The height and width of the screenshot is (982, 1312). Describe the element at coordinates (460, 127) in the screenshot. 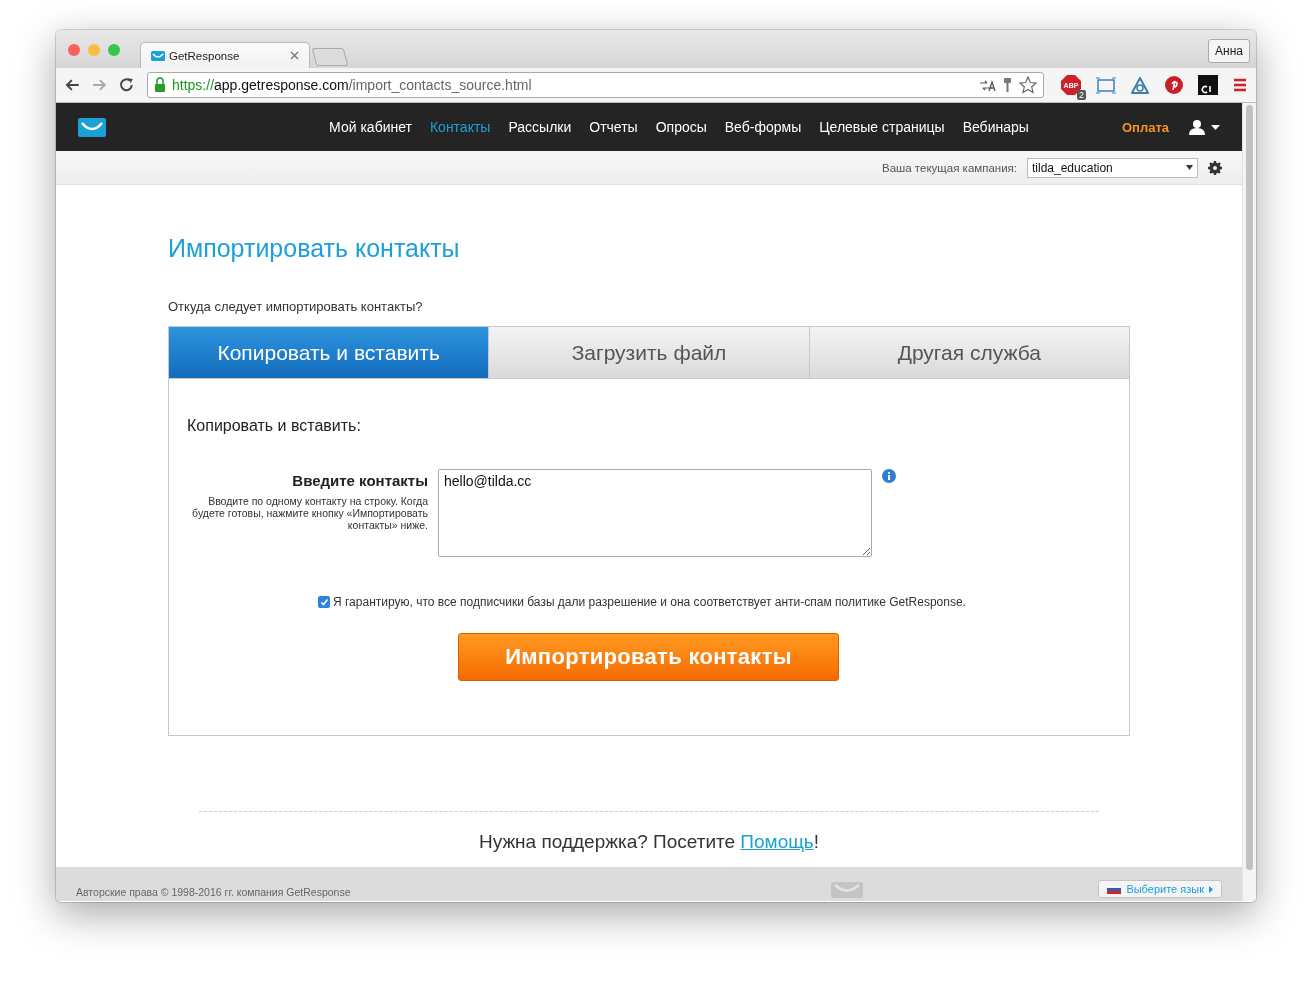

I see `nav-link: Контакты` at that location.